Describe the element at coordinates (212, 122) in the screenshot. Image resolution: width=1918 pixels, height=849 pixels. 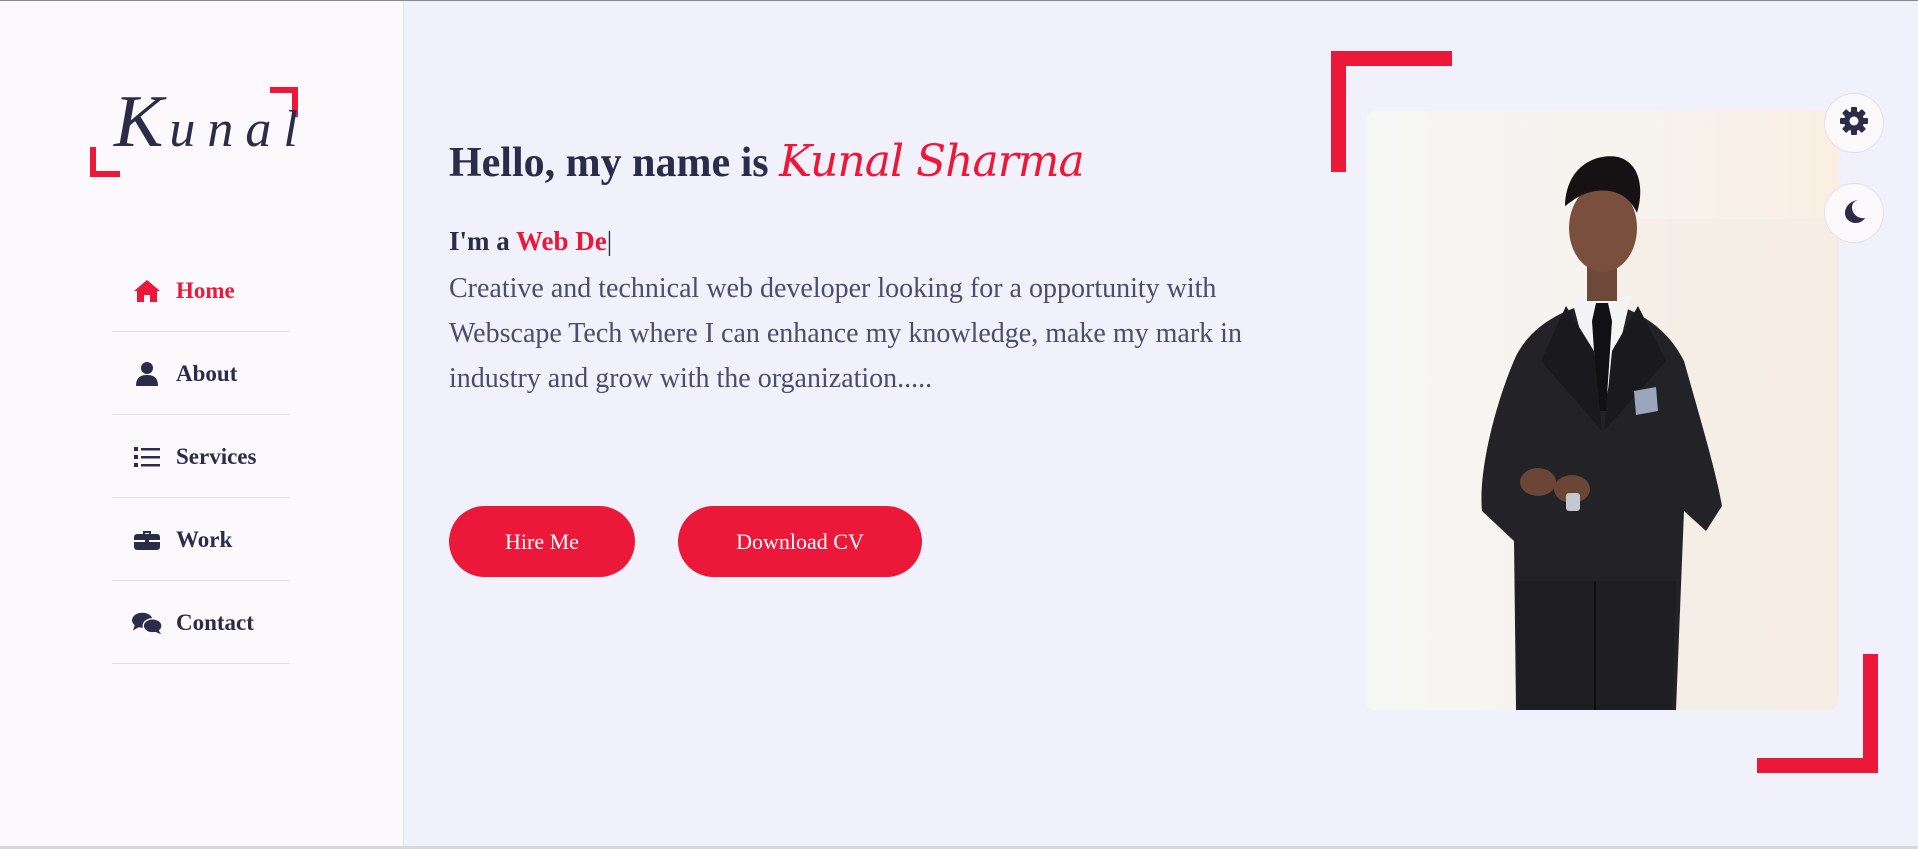
I see `logo-text: Kunal` at that location.